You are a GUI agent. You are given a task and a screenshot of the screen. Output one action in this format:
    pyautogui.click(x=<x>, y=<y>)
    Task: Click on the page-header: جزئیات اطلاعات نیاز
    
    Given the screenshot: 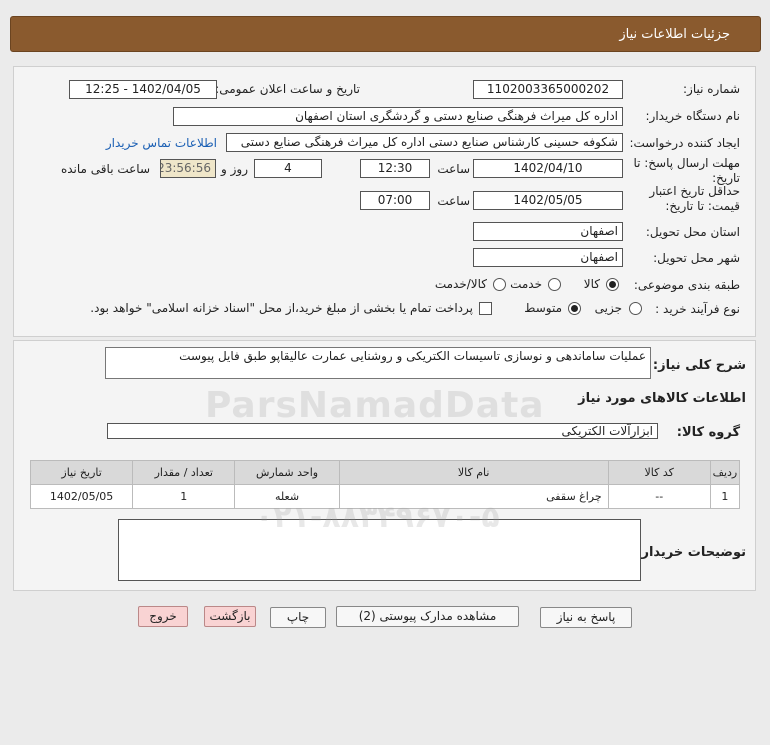 What is the action you would take?
    pyautogui.click(x=385, y=34)
    